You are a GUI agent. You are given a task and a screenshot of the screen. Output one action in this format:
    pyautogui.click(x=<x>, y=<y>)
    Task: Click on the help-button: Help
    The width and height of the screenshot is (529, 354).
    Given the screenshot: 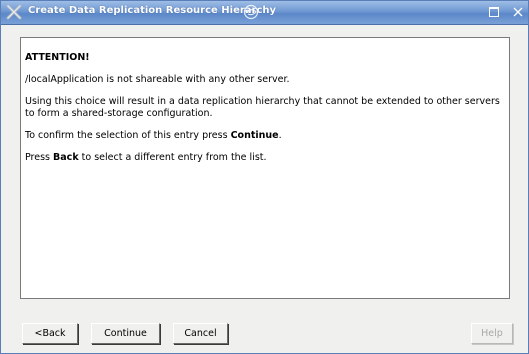 What is the action you would take?
    pyautogui.click(x=492, y=333)
    